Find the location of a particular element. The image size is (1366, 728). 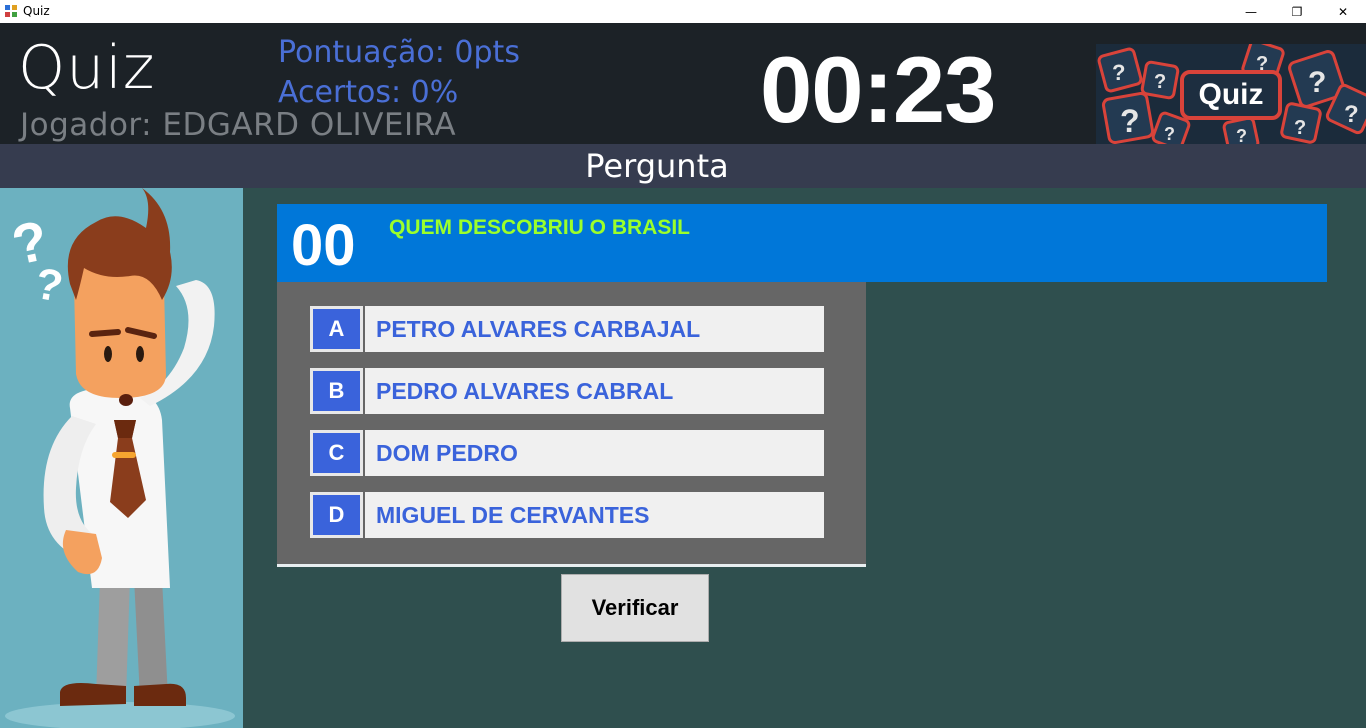

restore-icon: ❐ is located at coordinates (1297, 11).